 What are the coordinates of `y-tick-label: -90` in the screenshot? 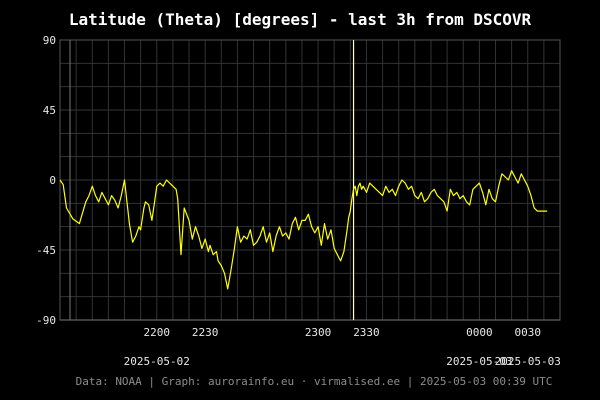 It's located at (46, 320).